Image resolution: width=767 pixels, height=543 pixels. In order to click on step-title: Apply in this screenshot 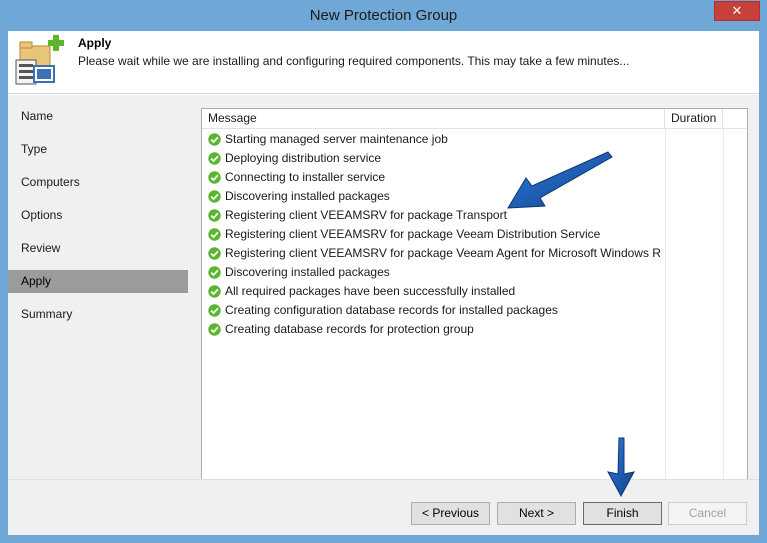, I will do `click(95, 43)`.